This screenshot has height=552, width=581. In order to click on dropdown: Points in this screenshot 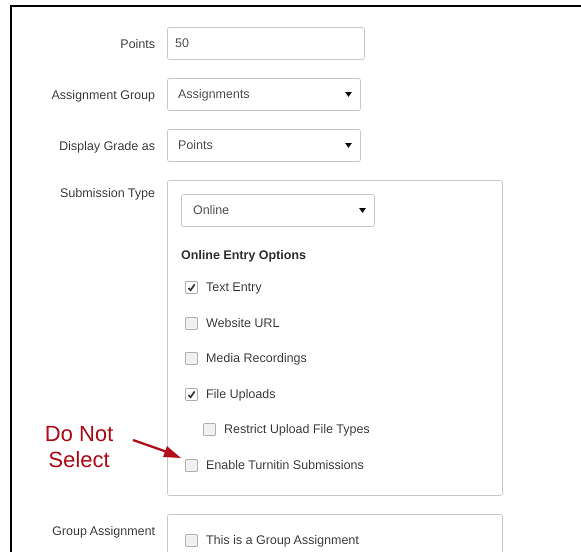, I will do `click(264, 145)`.